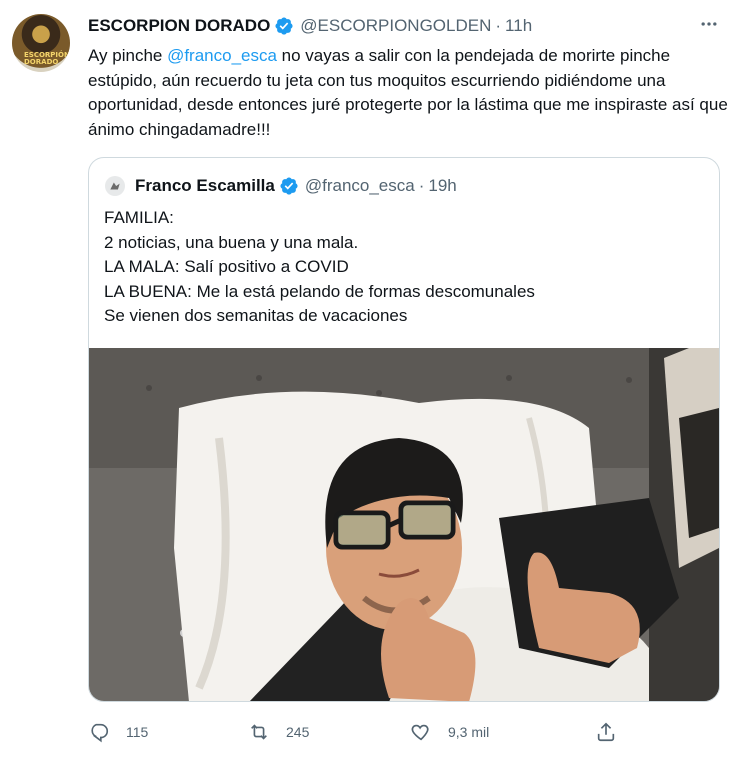  I want to click on like-button: 9,3 mil, so click(449, 732).